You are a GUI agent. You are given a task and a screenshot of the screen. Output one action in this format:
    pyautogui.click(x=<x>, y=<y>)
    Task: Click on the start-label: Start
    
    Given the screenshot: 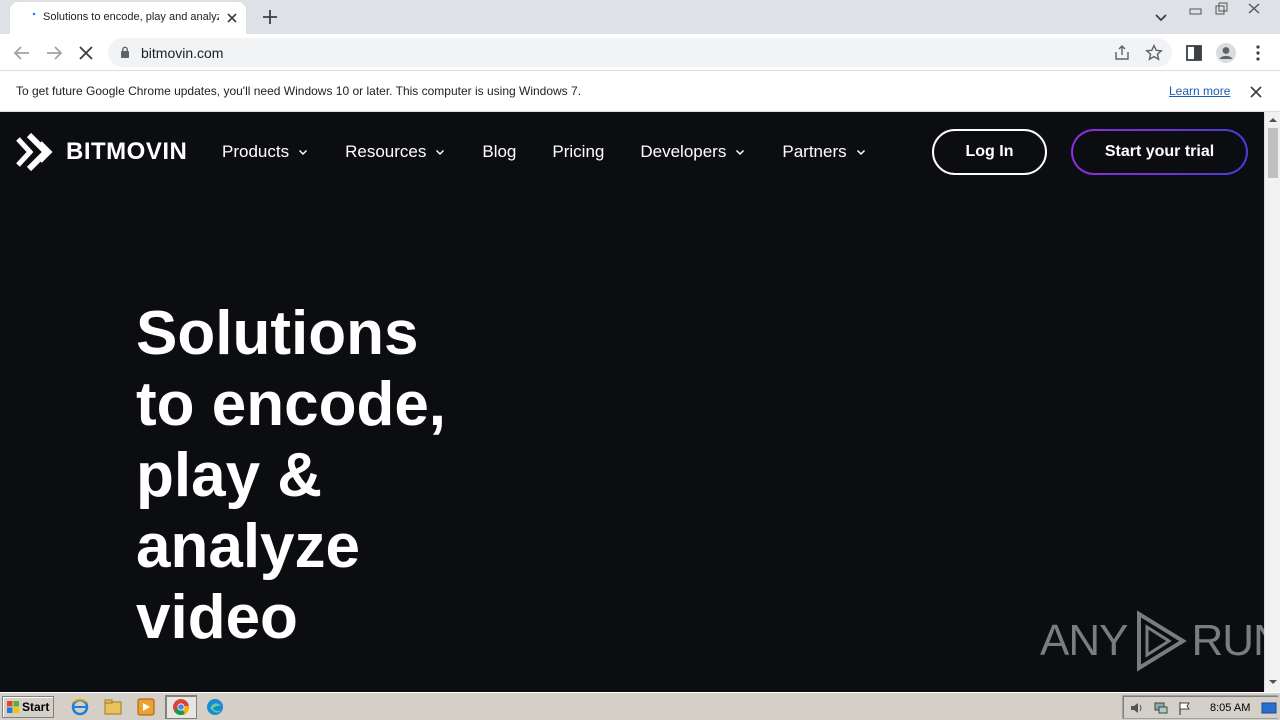 What is the action you would take?
    pyautogui.click(x=36, y=707)
    